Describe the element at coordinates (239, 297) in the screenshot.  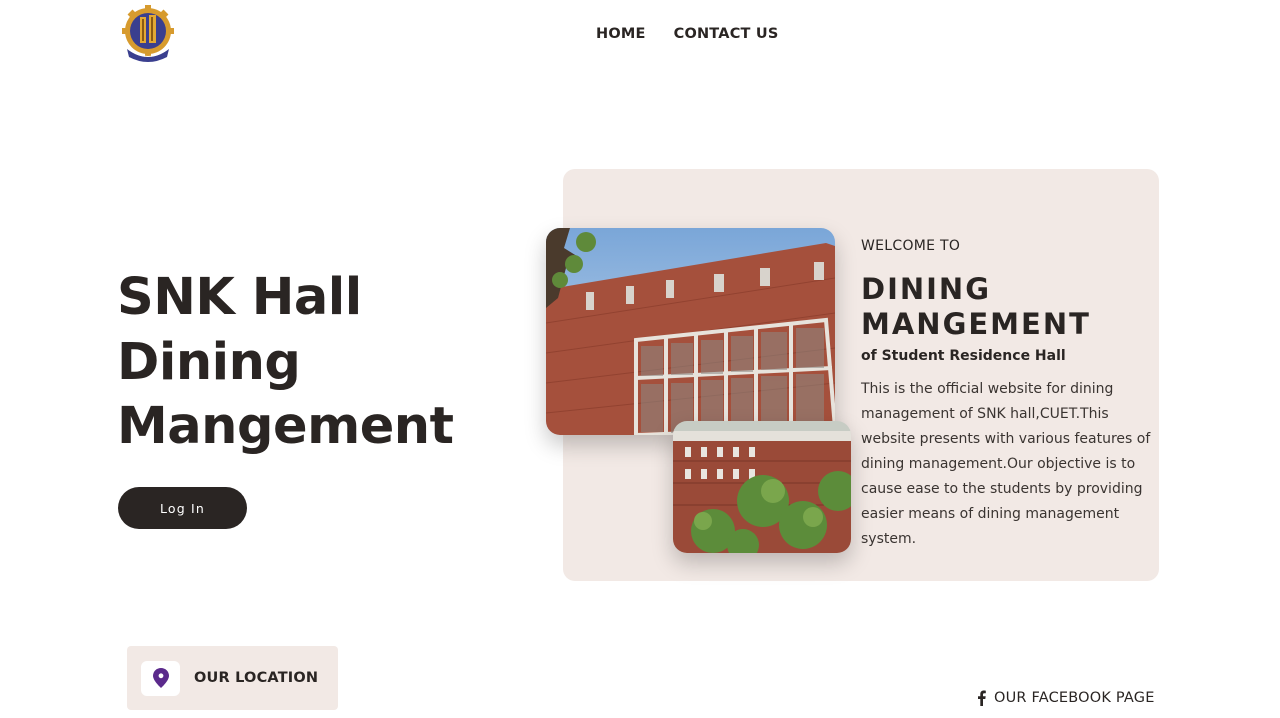
I see `hero-title-line-1: SNK Hall` at that location.